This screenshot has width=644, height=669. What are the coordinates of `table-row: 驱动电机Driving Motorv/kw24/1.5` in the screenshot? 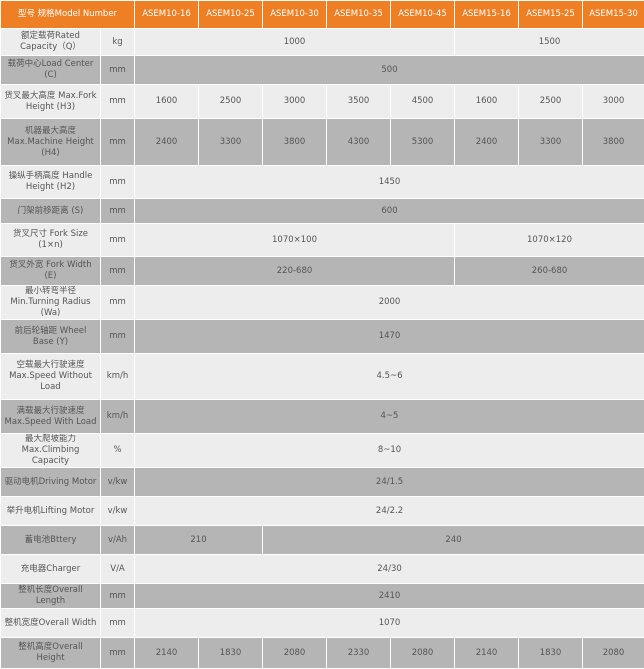 It's located at (322, 482).